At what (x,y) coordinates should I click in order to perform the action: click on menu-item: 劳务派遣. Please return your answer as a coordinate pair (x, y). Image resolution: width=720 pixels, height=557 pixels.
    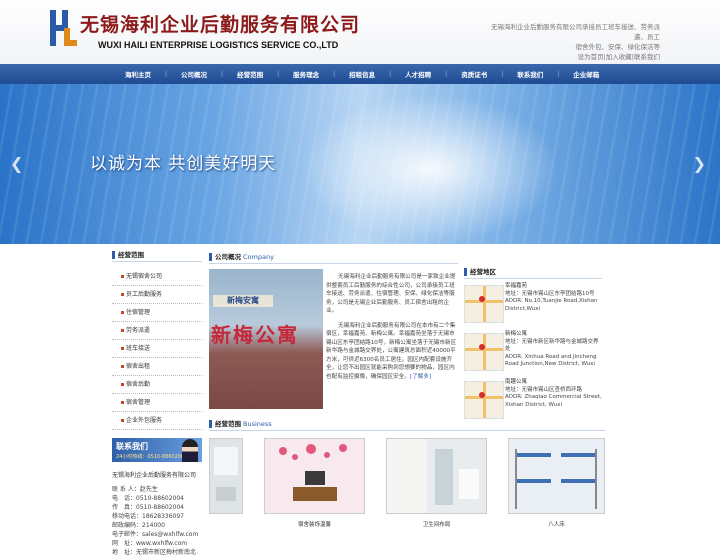
    Looking at the image, I should click on (157, 331).